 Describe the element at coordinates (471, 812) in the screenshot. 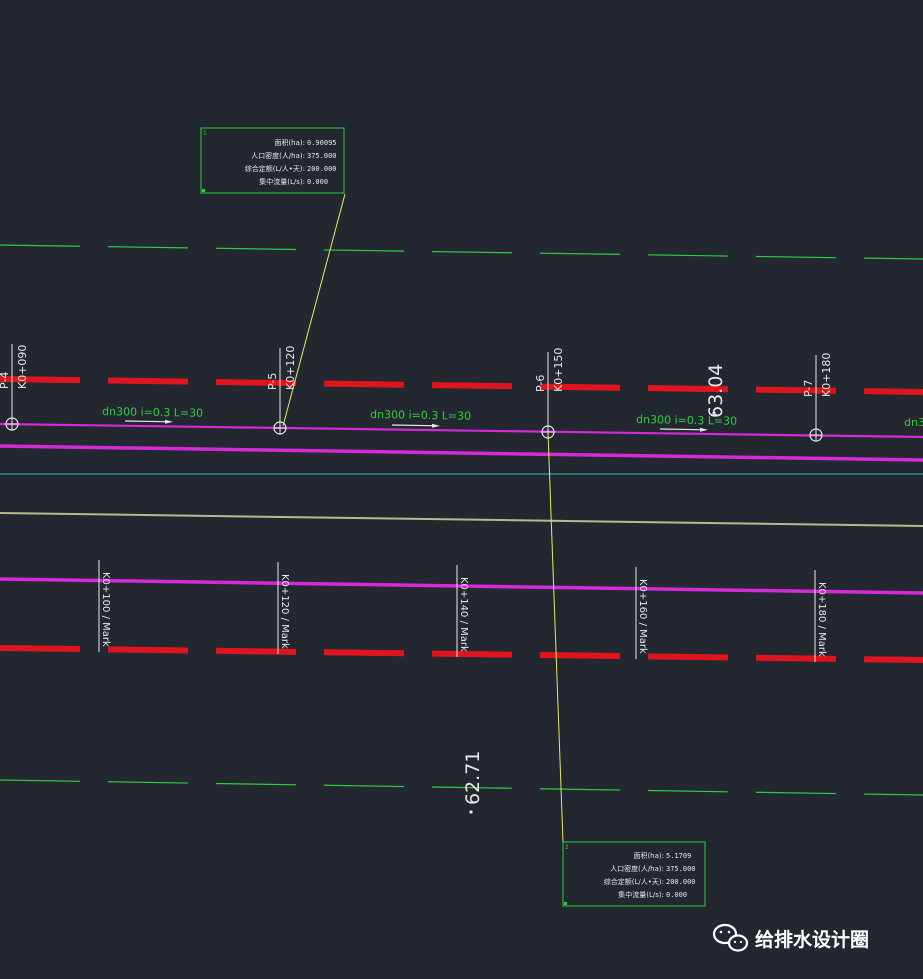

I see `elevation-dot-icon` at that location.